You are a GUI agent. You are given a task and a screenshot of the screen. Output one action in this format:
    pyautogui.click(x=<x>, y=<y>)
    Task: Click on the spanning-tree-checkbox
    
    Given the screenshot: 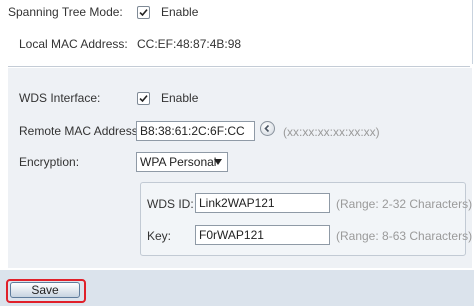 What is the action you would take?
    pyautogui.click(x=143, y=12)
    